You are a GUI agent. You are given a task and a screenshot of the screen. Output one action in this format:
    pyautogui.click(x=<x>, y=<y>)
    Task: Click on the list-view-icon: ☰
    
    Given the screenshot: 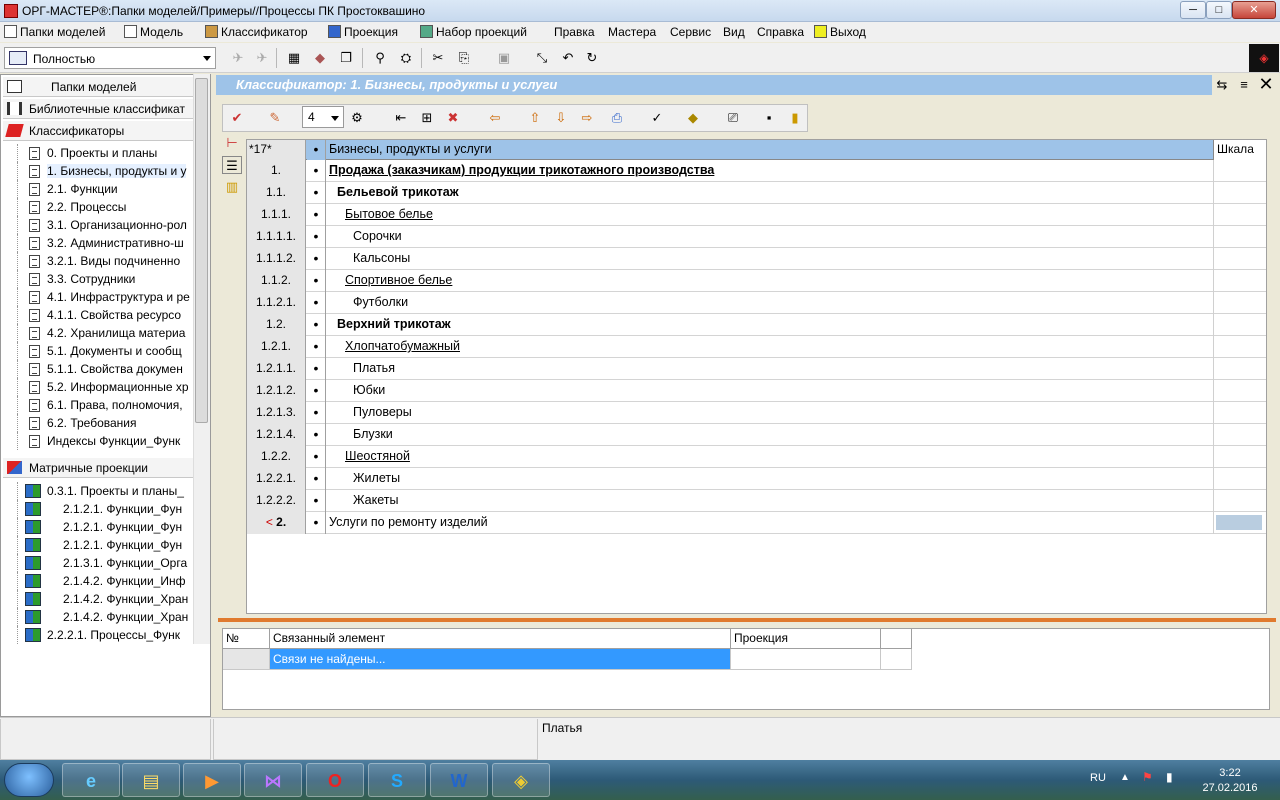 What is the action you would take?
    pyautogui.click(x=232, y=165)
    